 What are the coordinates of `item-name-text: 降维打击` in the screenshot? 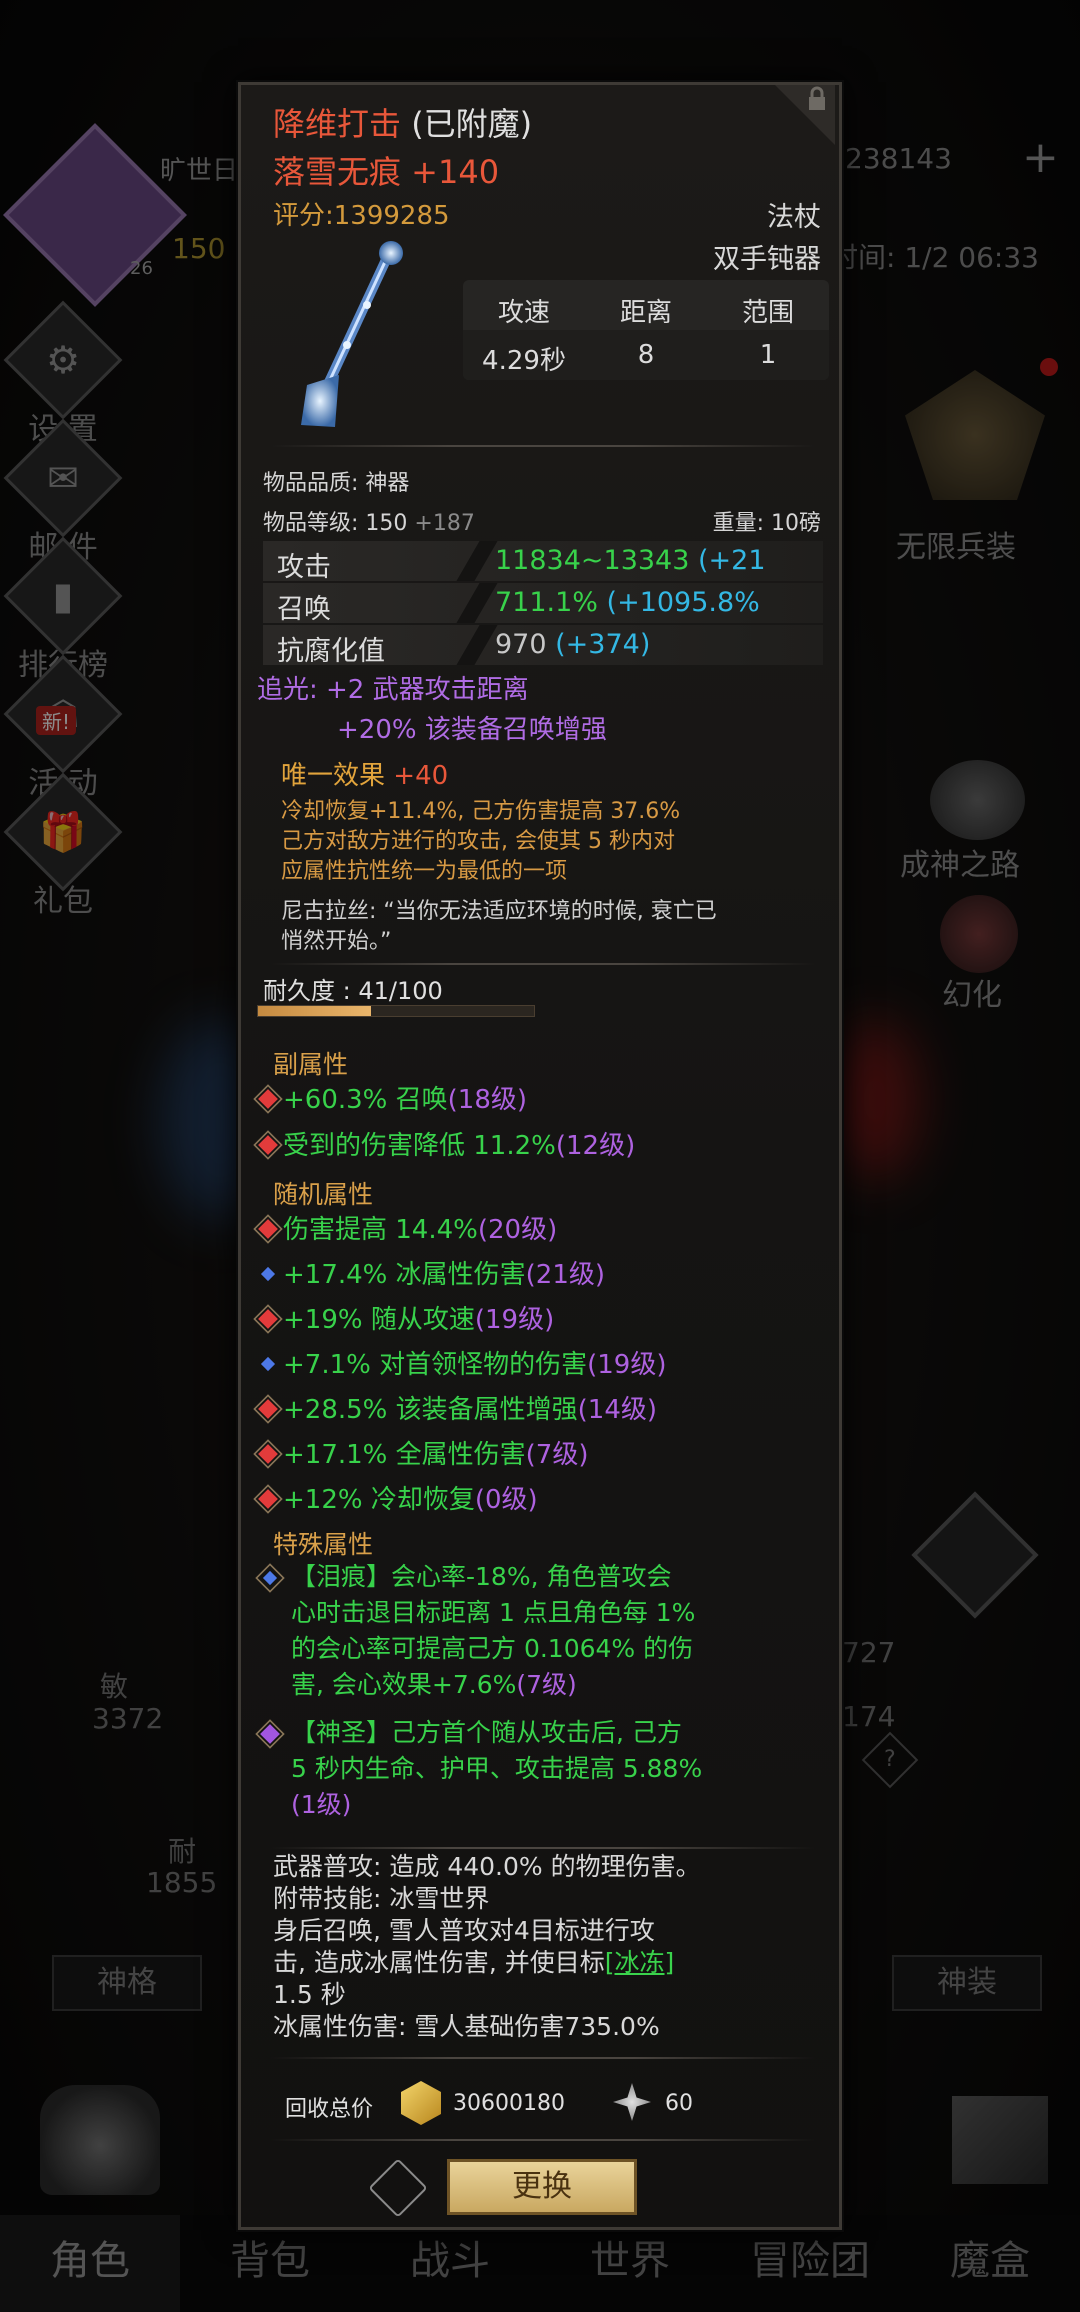 It's located at (337, 124).